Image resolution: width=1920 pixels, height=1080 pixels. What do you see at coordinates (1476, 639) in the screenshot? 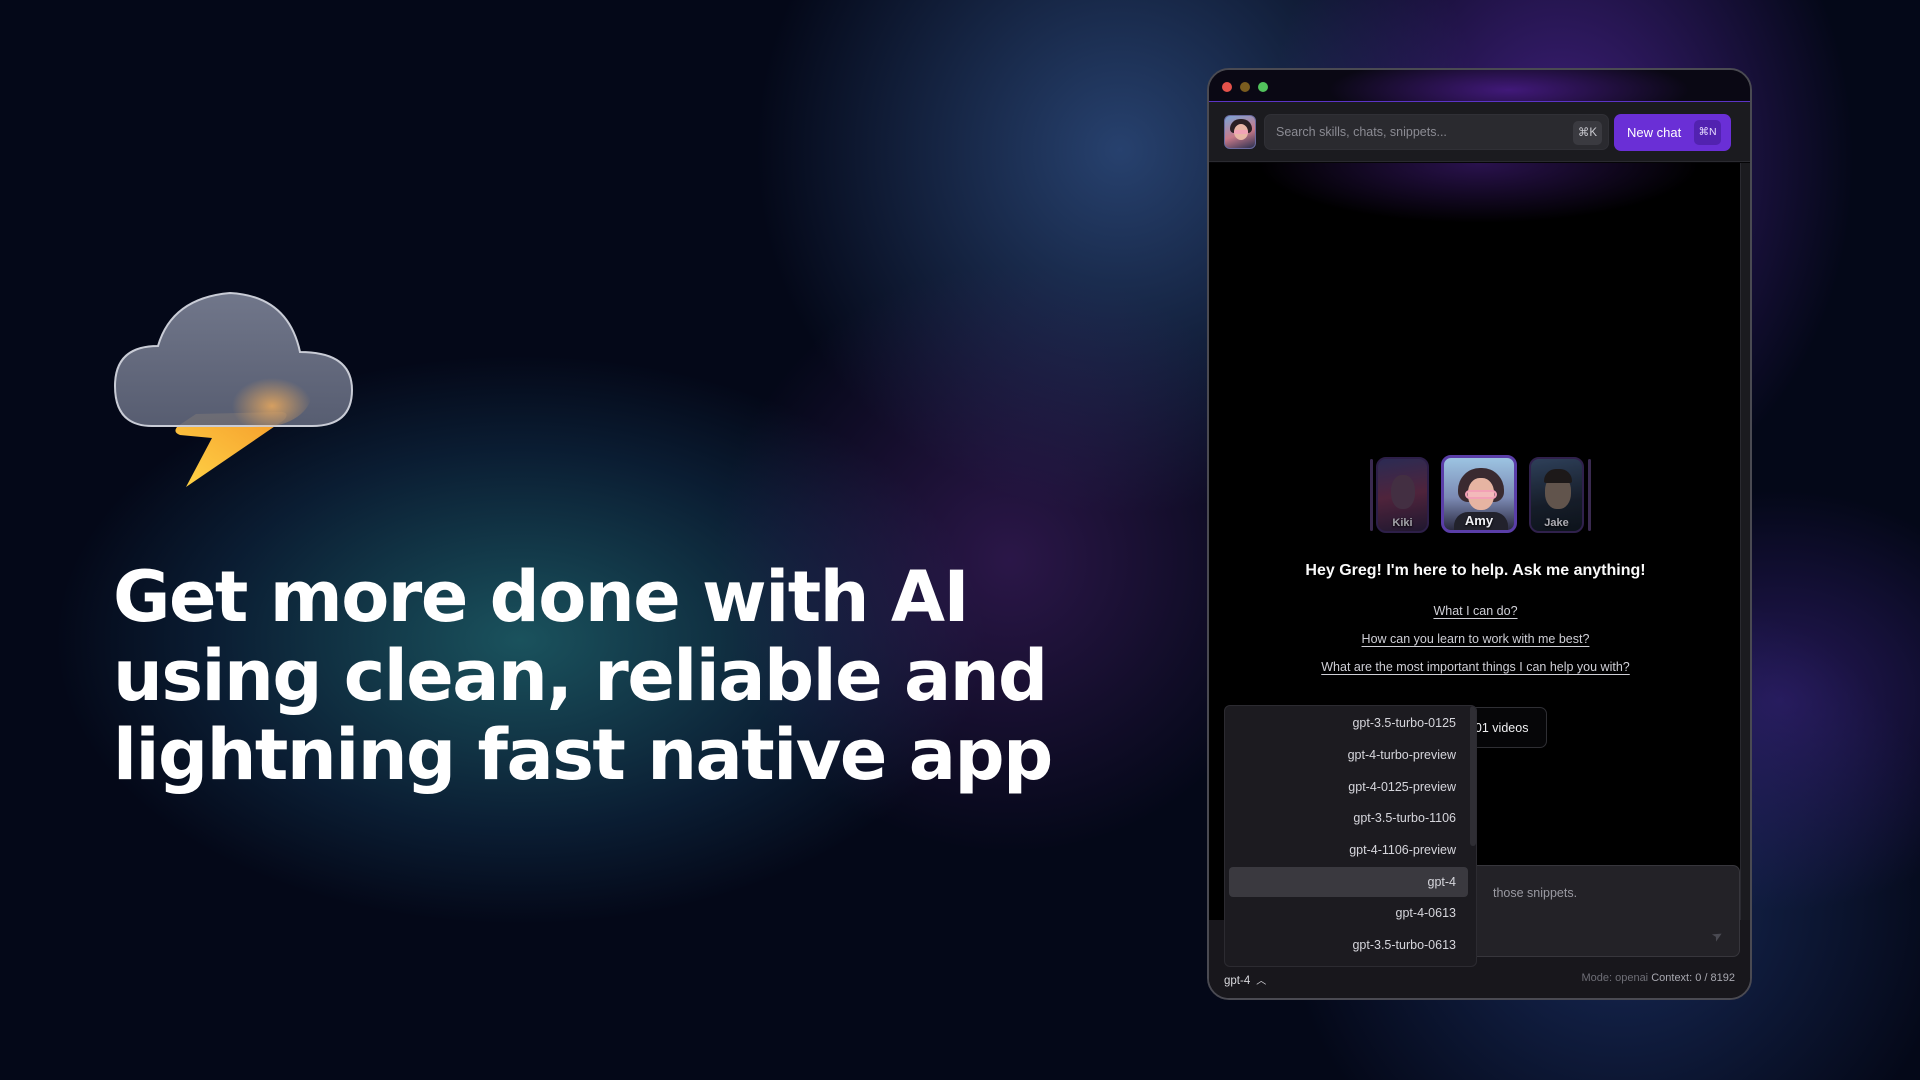
I see `suggestion-link: How can you learn to work with me best?` at bounding box center [1476, 639].